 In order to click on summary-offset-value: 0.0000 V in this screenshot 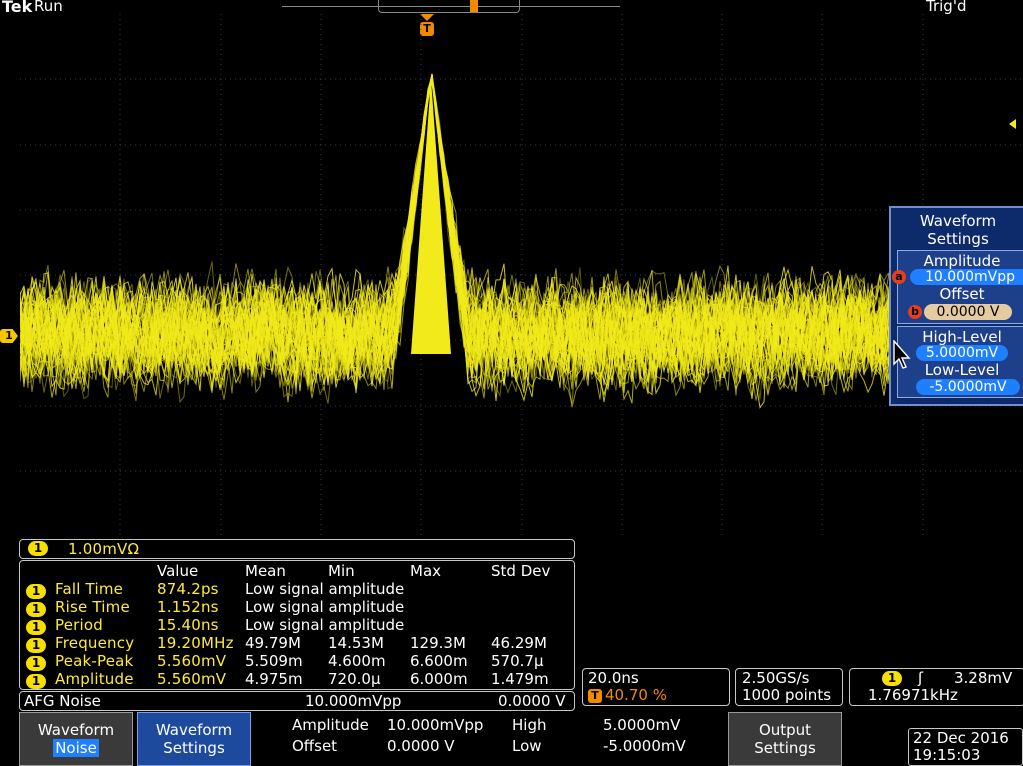, I will do `click(421, 746)`.